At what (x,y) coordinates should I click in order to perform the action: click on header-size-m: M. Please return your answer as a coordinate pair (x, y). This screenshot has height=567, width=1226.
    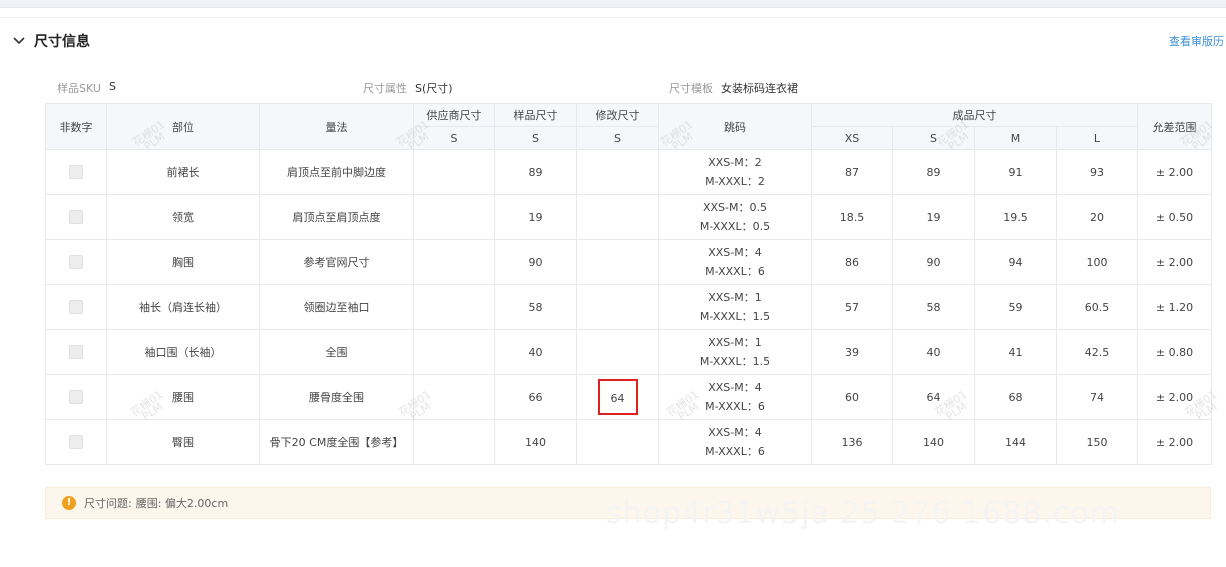
    Looking at the image, I should click on (1015, 138).